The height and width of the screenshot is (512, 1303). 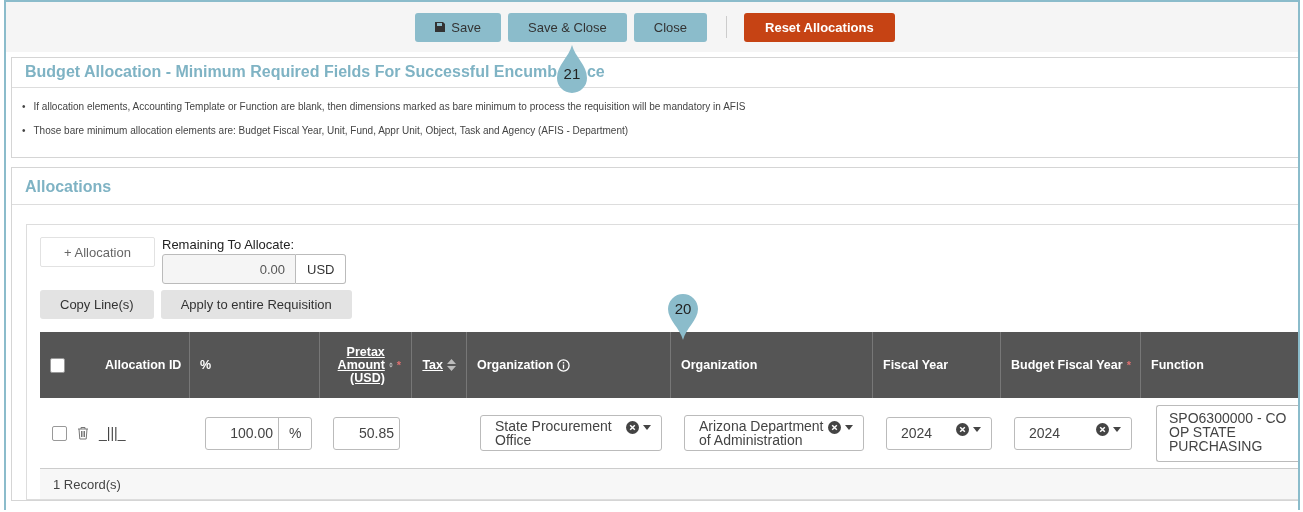 What do you see at coordinates (112, 433) in the screenshot?
I see `allocation-id: _|||_` at bounding box center [112, 433].